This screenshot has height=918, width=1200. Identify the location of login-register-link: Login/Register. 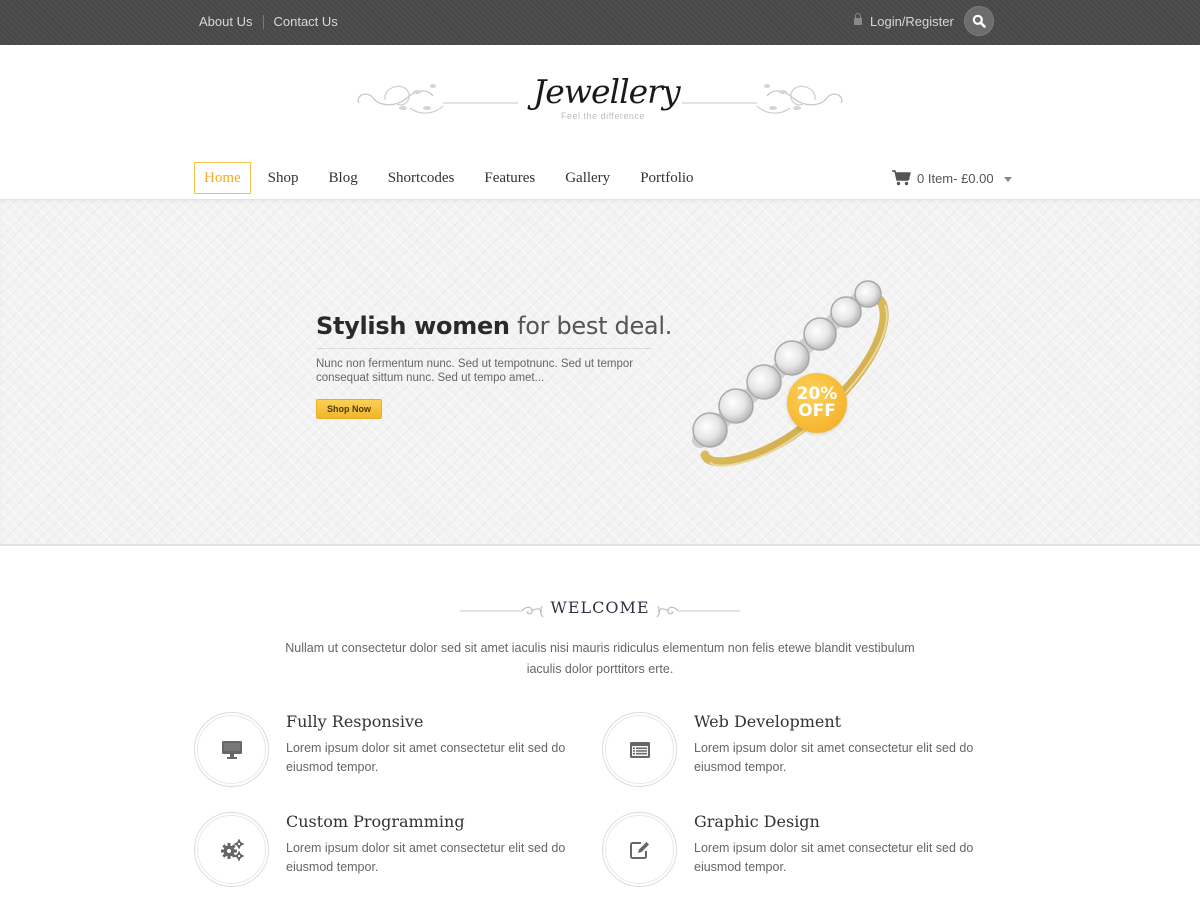
(904, 21).